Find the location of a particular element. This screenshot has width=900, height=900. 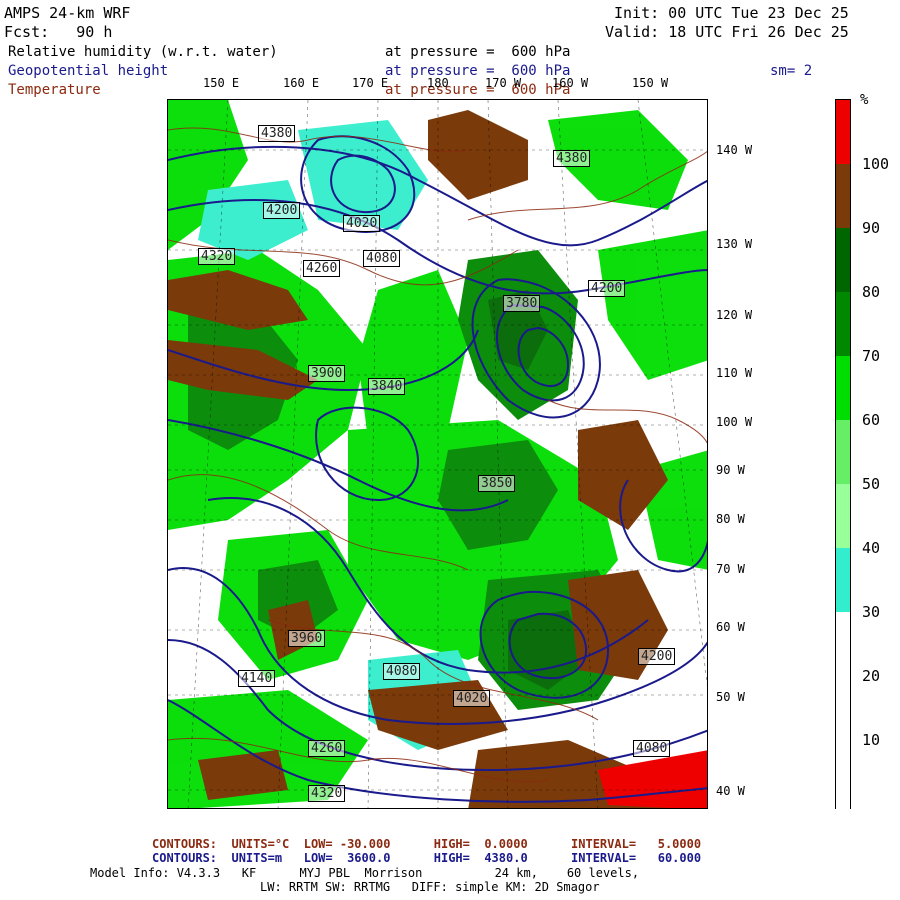

colorbar is located at coordinates (843, 454).